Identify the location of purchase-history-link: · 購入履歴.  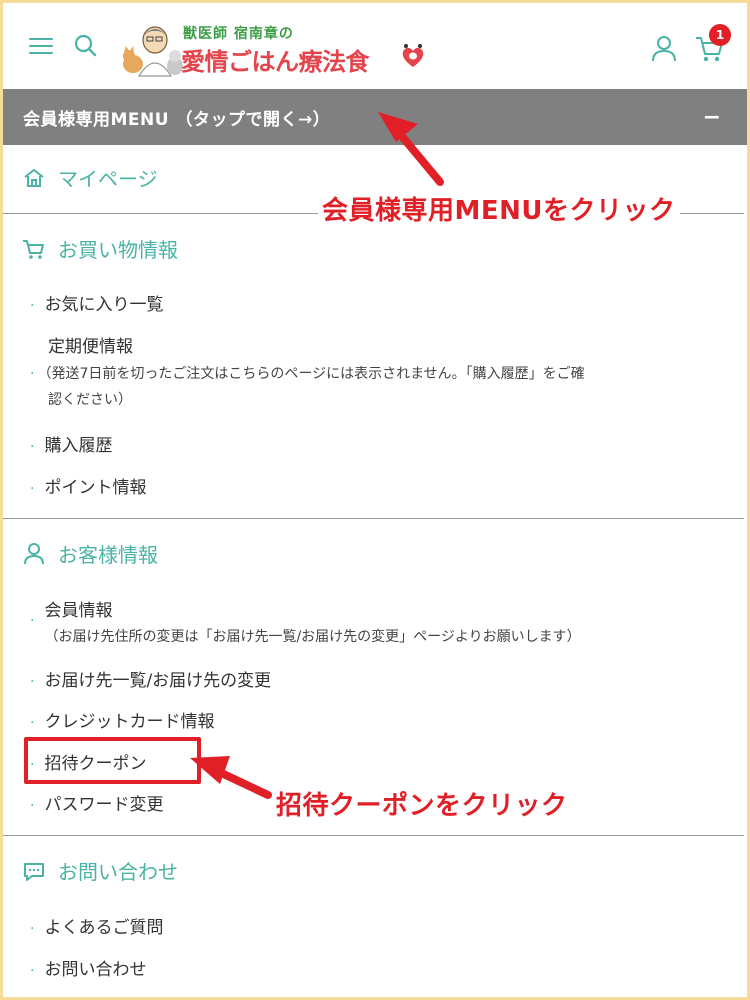
(71, 443).